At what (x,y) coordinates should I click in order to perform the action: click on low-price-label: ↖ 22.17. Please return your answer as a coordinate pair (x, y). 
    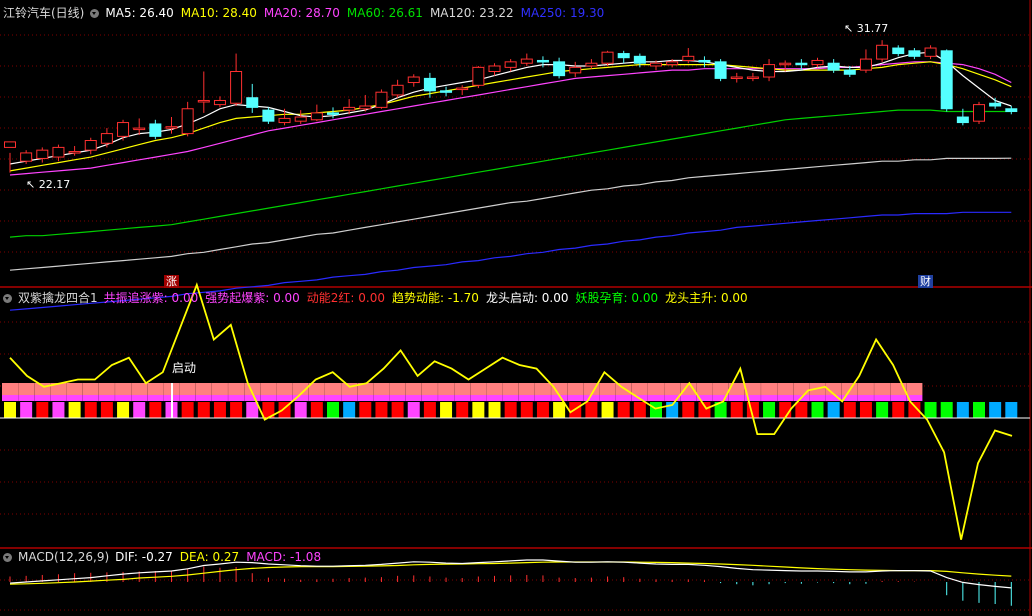
    Looking at the image, I should click on (48, 184).